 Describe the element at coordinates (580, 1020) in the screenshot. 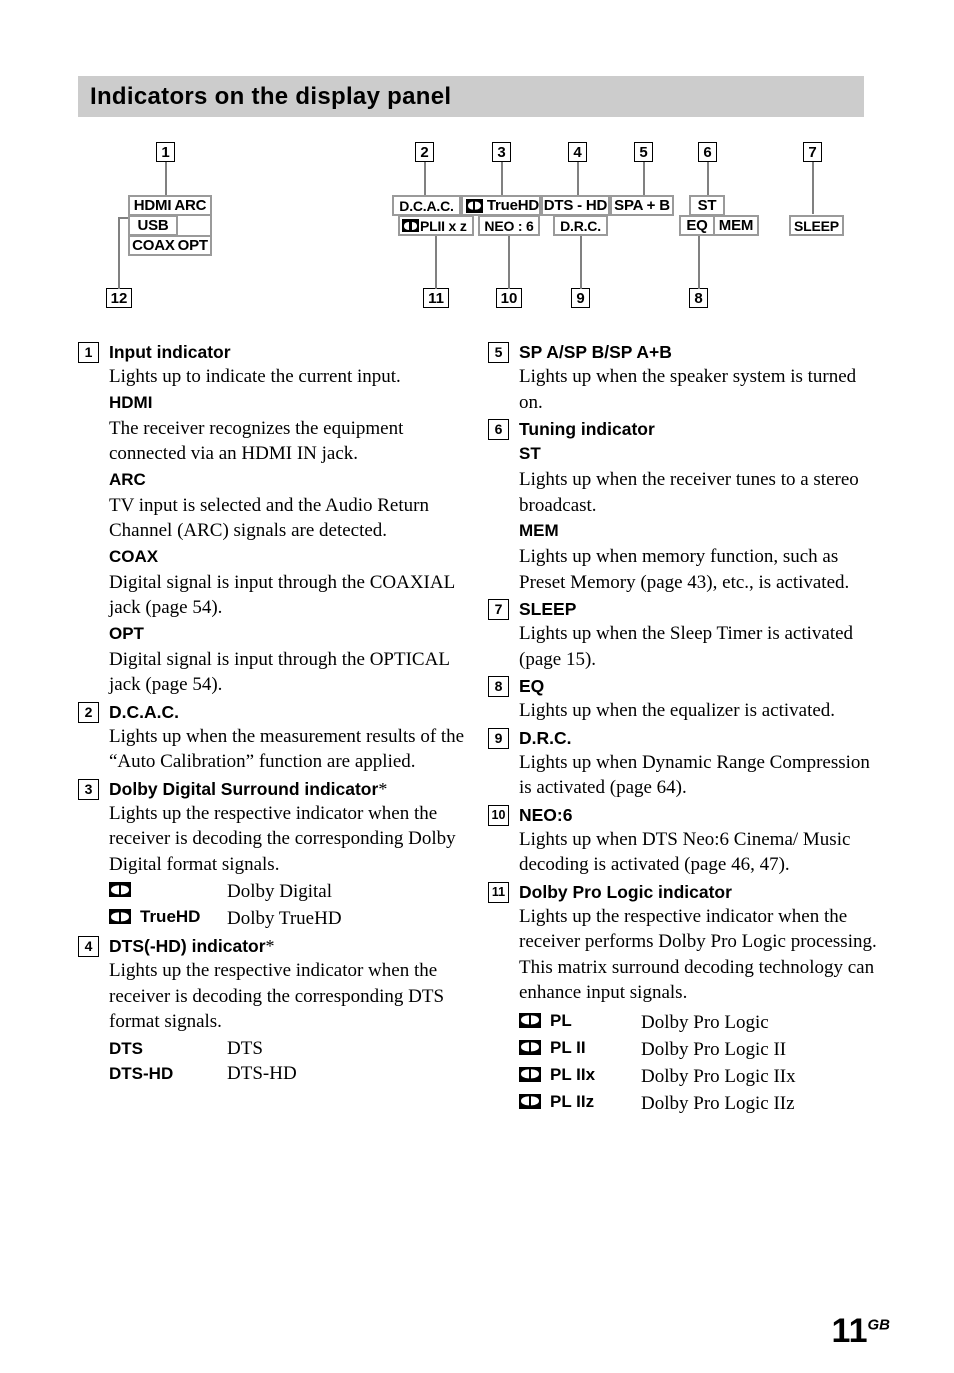

I see `def-key: PL` at that location.